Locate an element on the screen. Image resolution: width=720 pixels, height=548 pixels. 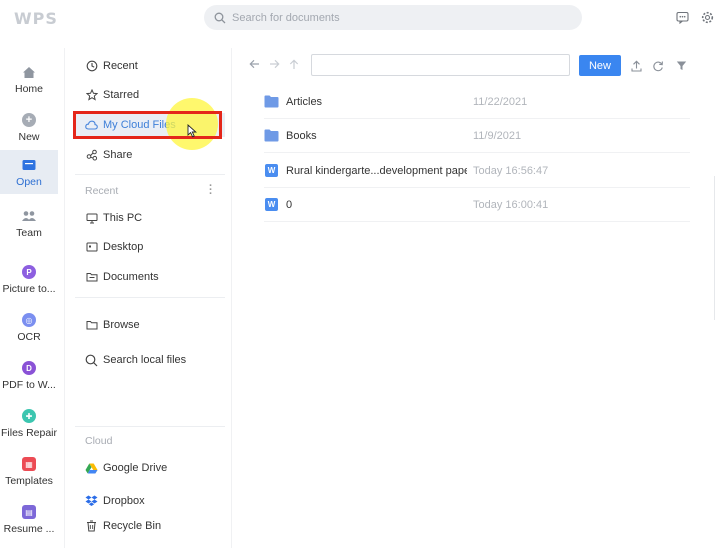
nav-item-documents: Documents is located at coordinates (149, 277).